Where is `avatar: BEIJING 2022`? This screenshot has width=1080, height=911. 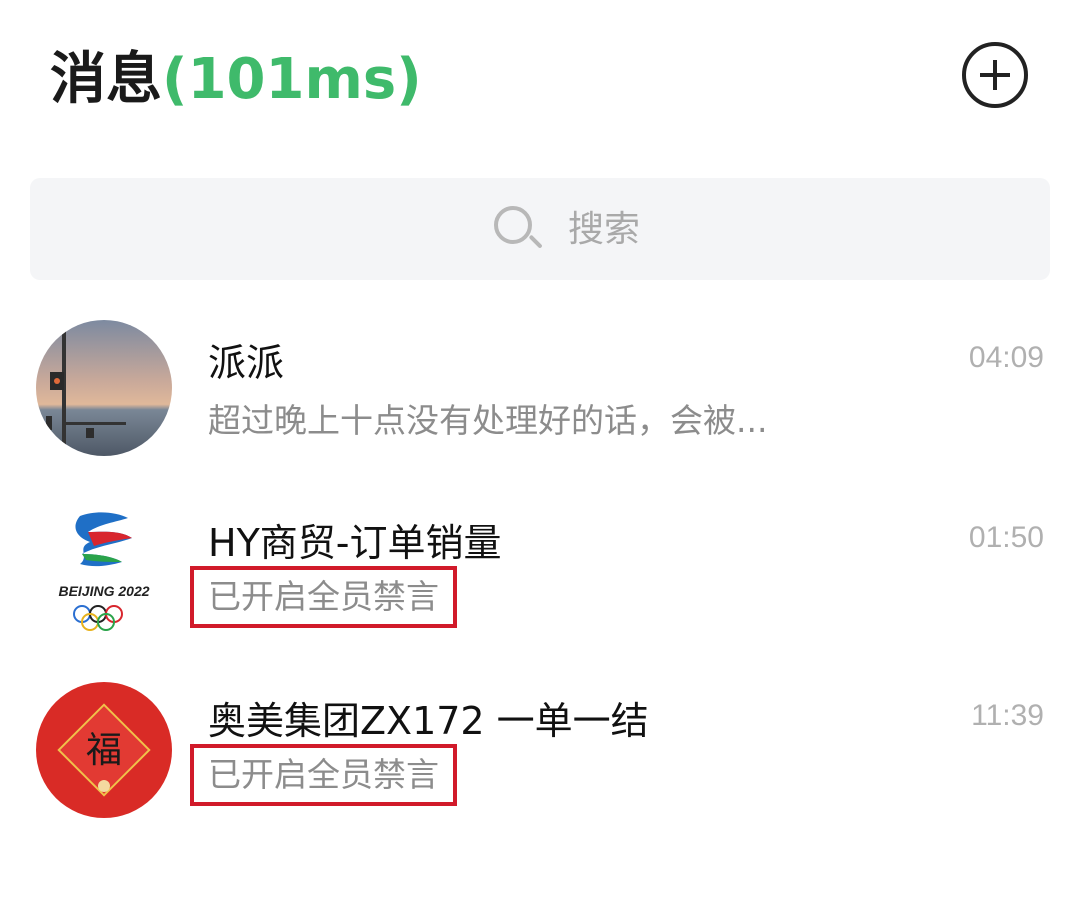
avatar: BEIJING 2022 is located at coordinates (104, 570).